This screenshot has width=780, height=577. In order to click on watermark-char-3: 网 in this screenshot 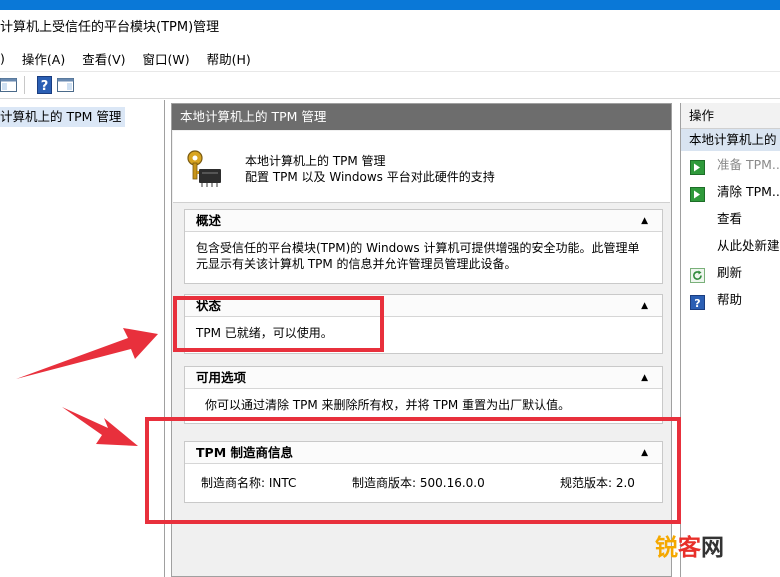, I will do `click(712, 548)`.